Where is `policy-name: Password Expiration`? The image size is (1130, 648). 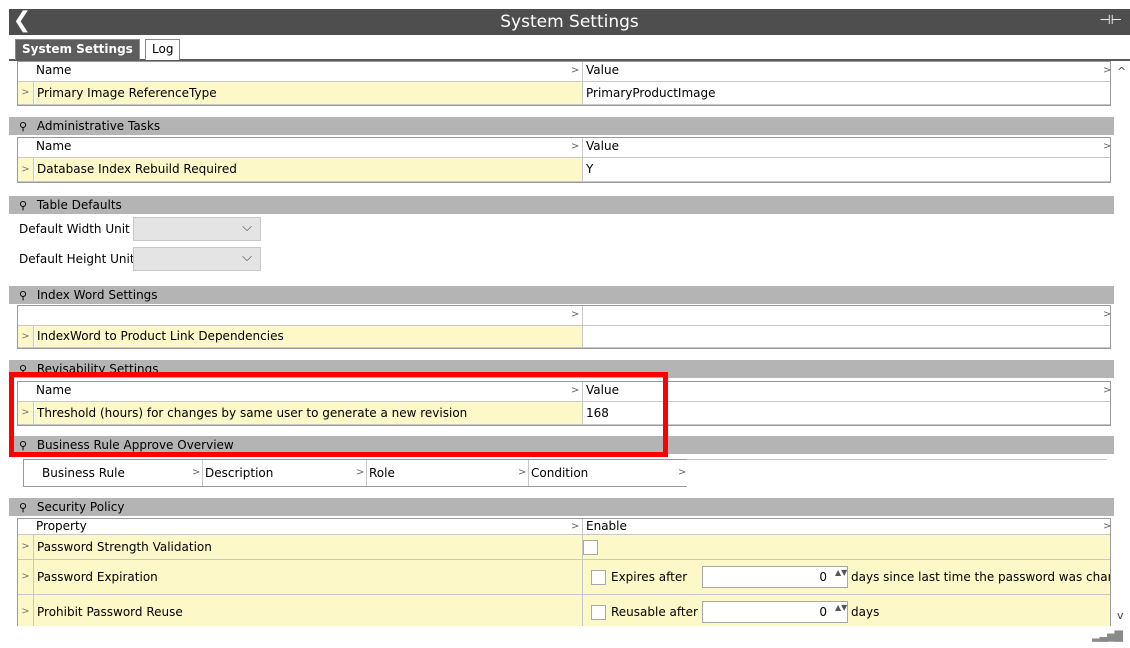 policy-name: Password Expiration is located at coordinates (97, 577).